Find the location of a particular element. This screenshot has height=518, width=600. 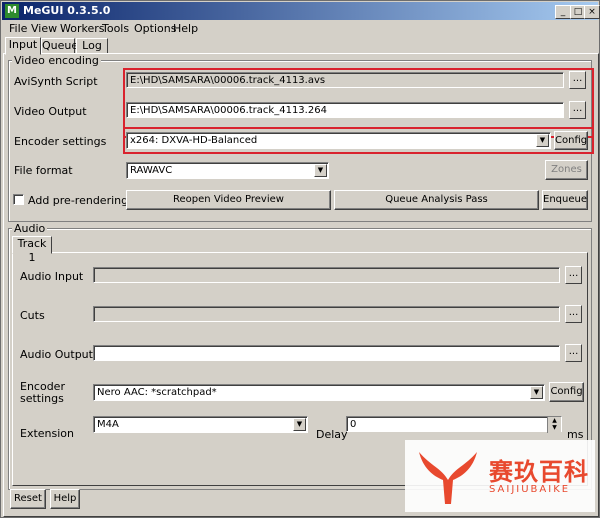

prerender-checkbox is located at coordinates (18, 199).